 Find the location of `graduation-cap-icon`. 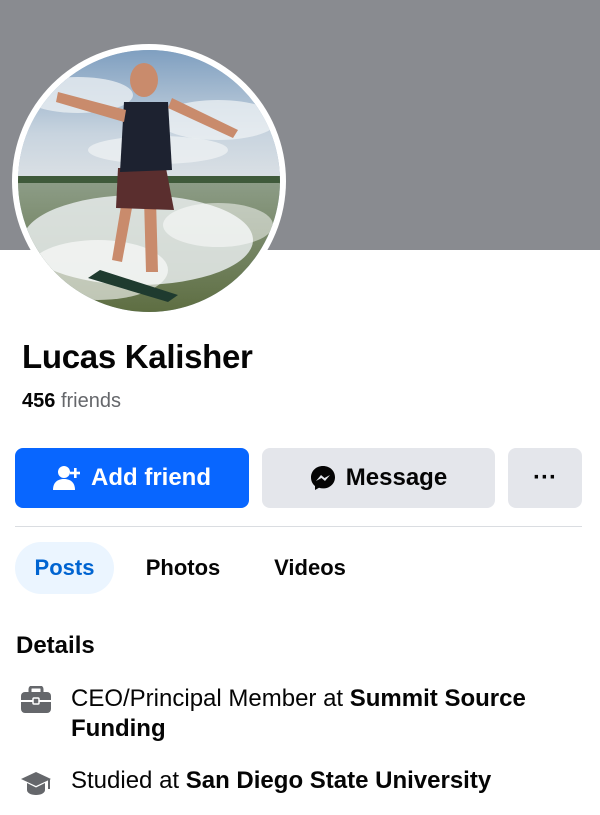

graduation-cap-icon is located at coordinates (36, 786).